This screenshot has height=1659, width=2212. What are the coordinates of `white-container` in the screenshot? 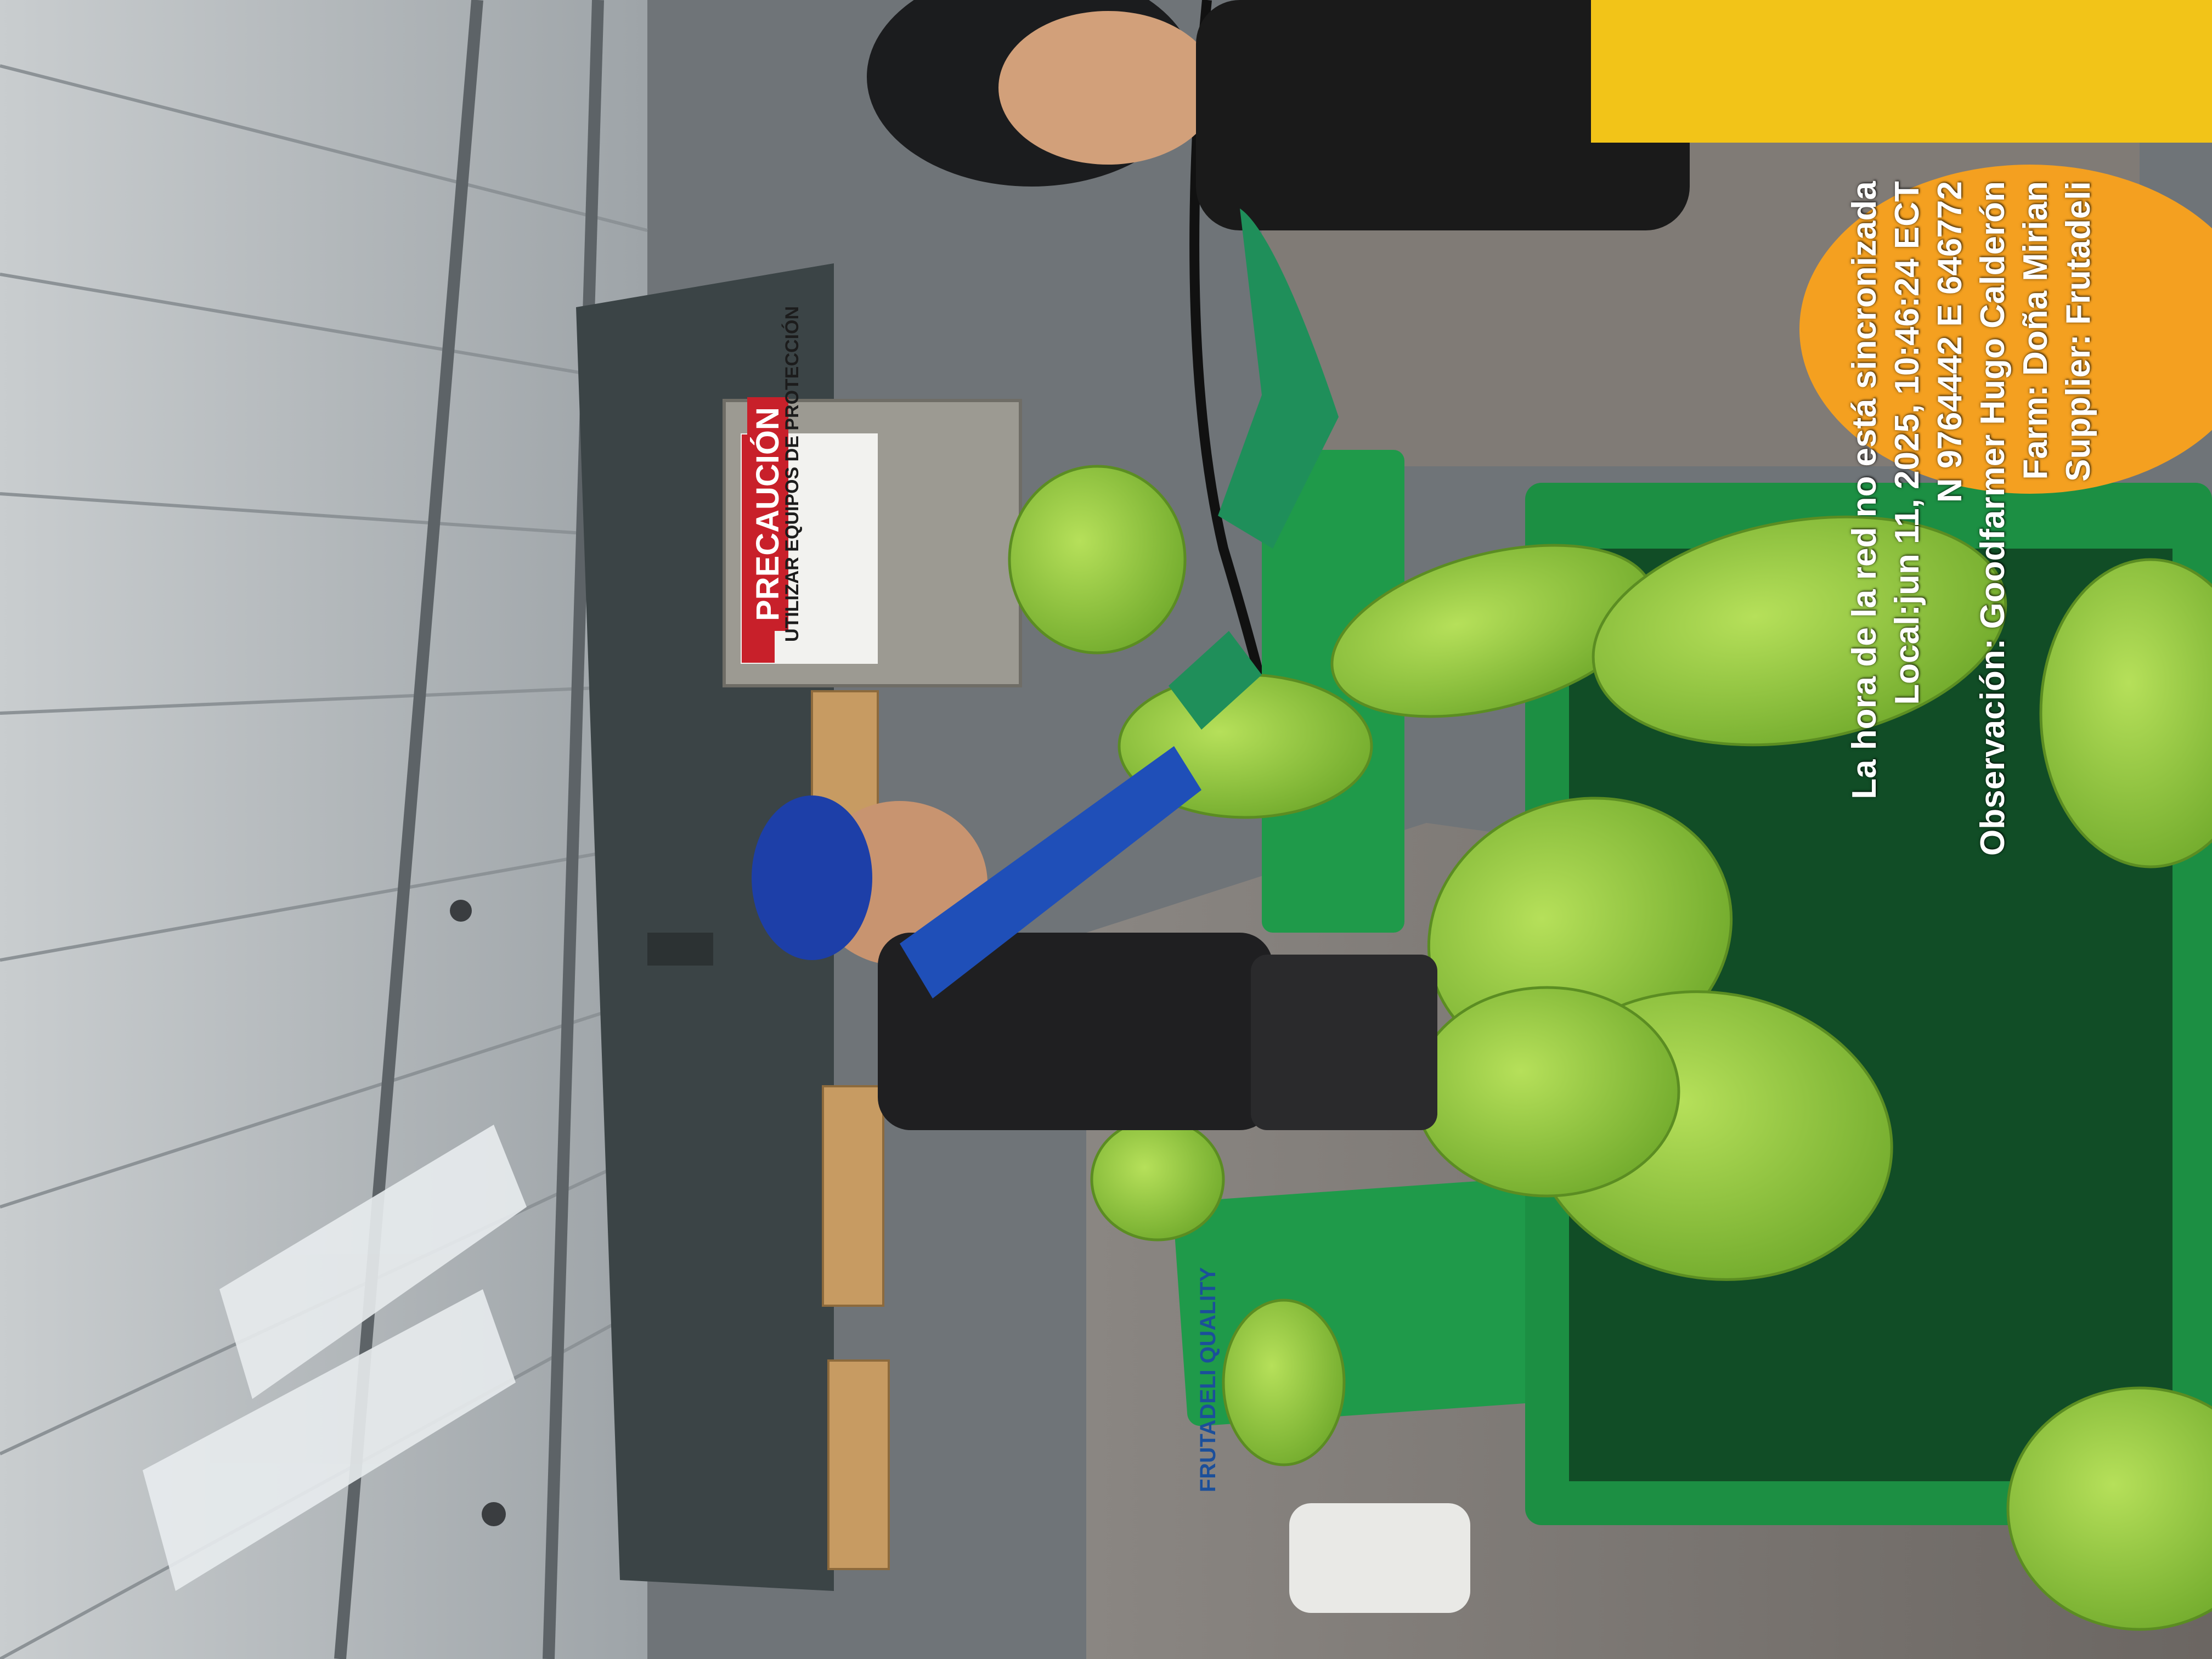 It's located at (1379, 1558).